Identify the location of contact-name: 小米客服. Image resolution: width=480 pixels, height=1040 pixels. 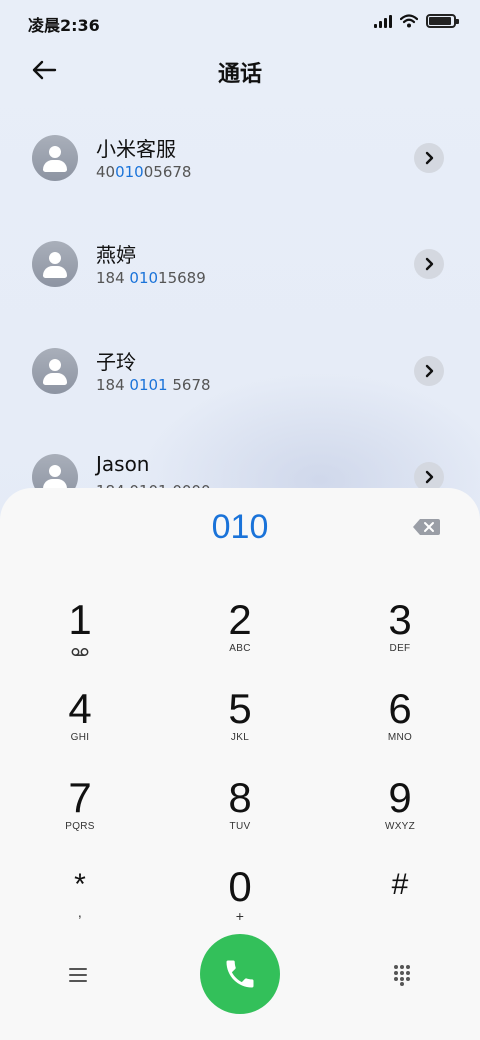
(136, 149).